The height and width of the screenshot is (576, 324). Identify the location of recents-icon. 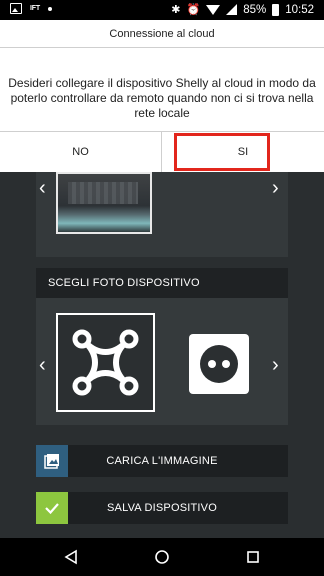
(253, 557).